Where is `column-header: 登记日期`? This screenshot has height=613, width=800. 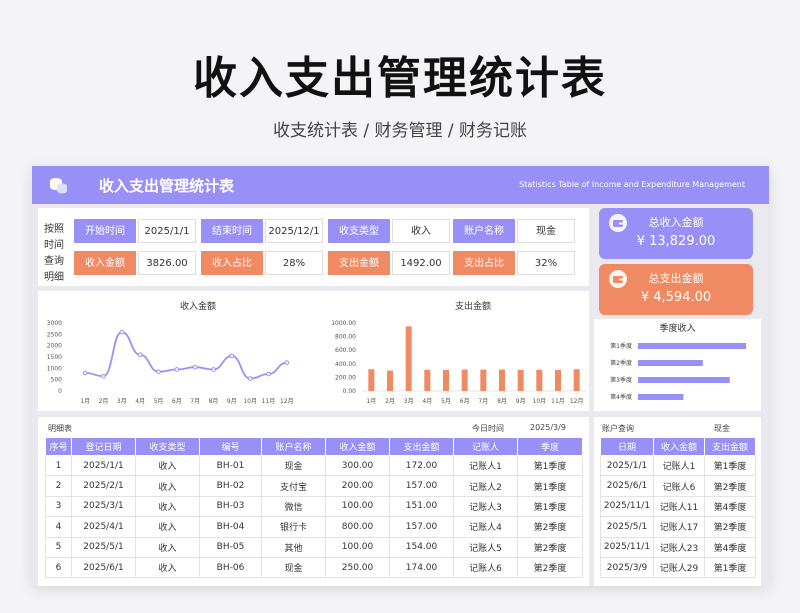 column-header: 登记日期 is located at coordinates (103, 446).